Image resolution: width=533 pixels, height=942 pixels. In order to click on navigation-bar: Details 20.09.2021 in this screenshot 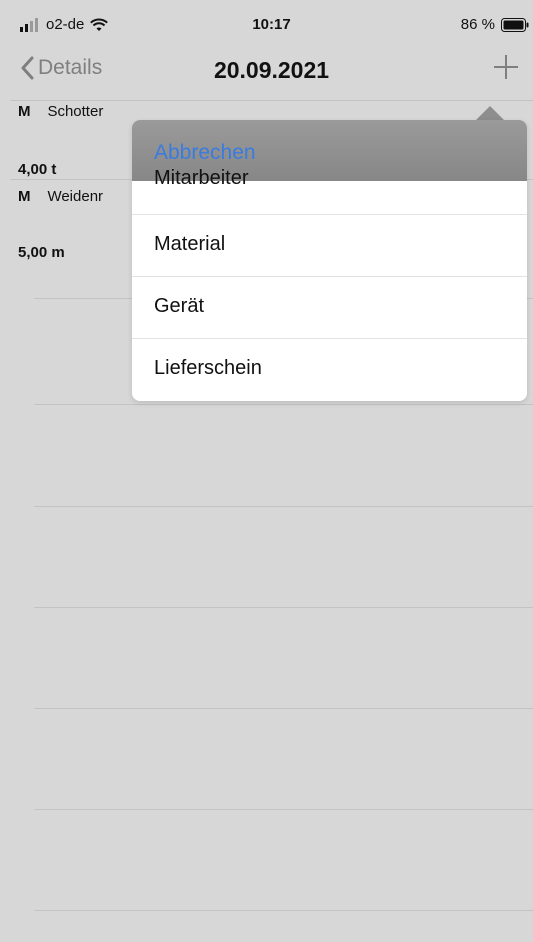, I will do `click(271, 71)`.